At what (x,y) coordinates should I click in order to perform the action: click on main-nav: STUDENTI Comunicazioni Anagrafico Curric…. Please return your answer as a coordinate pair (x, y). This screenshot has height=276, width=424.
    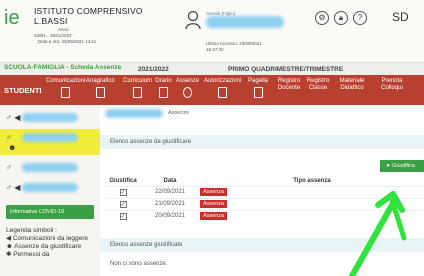
    Looking at the image, I should click on (212, 90).